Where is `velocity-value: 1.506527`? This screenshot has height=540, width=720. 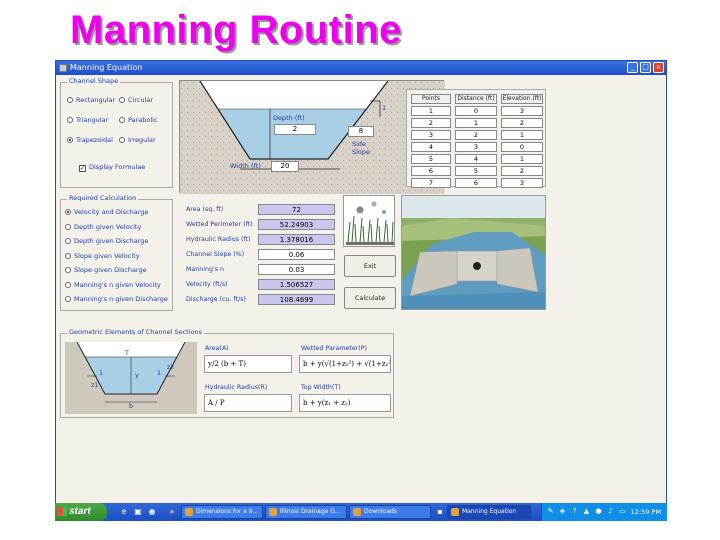 velocity-value: 1.506527 is located at coordinates (296, 284).